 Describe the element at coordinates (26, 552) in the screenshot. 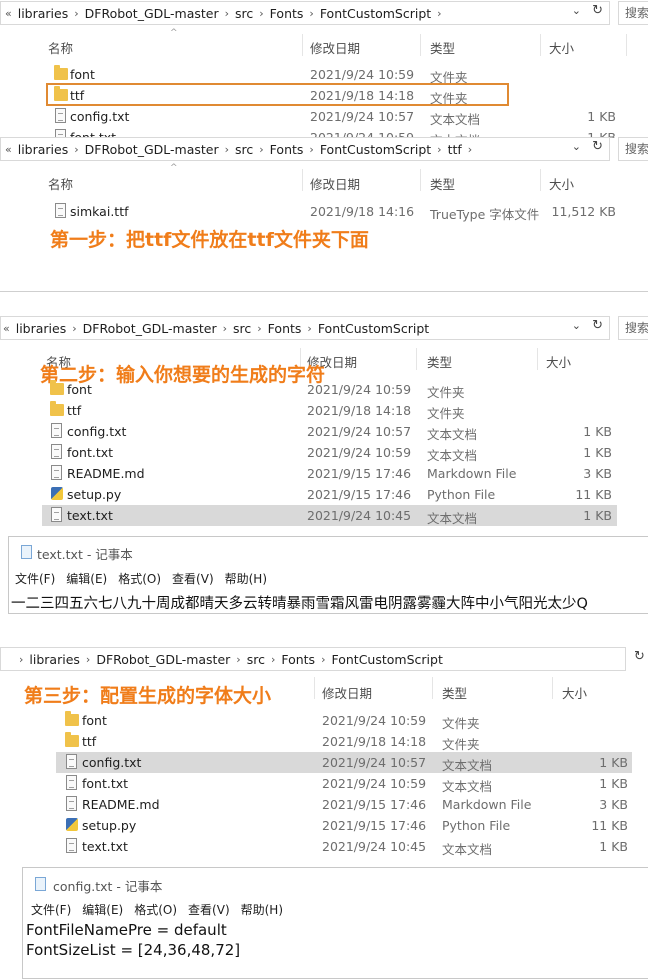

I see `notepad-icon` at that location.